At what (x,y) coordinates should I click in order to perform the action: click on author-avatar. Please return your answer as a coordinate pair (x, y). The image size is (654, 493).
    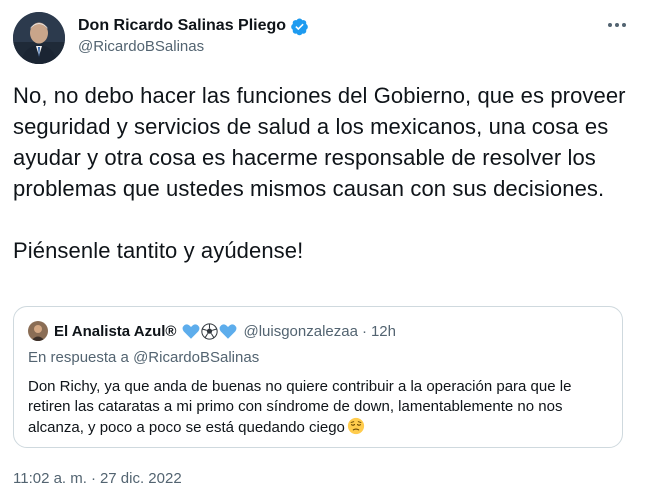
    Looking at the image, I should click on (39, 38).